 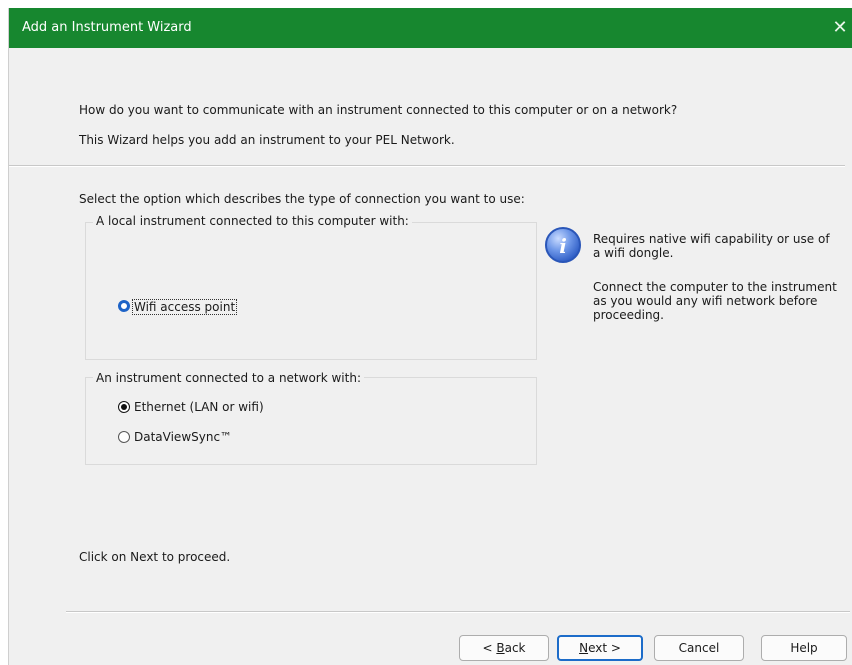 What do you see at coordinates (458, 612) in the screenshot?
I see `footer-divider` at bounding box center [458, 612].